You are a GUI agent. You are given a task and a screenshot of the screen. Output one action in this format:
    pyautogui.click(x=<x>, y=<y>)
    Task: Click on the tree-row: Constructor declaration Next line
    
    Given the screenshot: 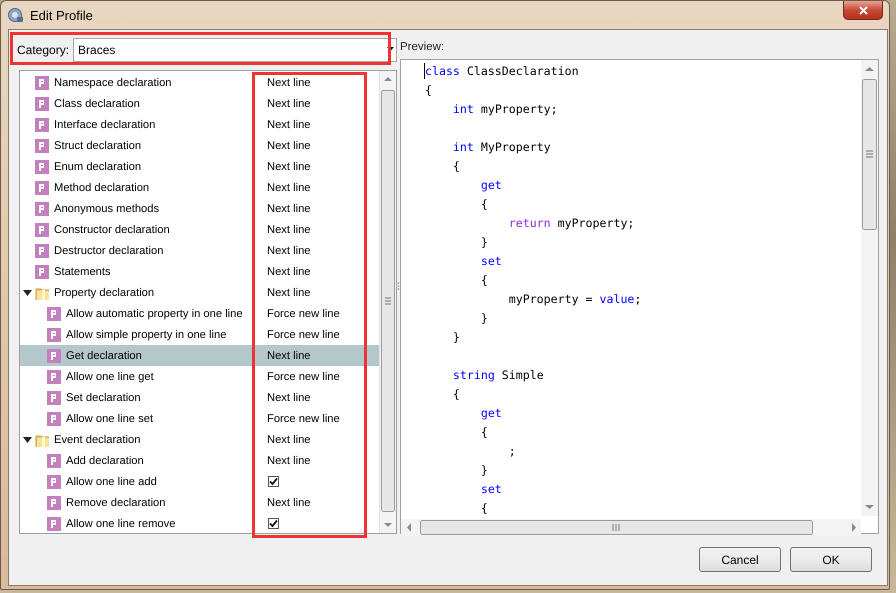 What is the action you would take?
    pyautogui.click(x=199, y=229)
    